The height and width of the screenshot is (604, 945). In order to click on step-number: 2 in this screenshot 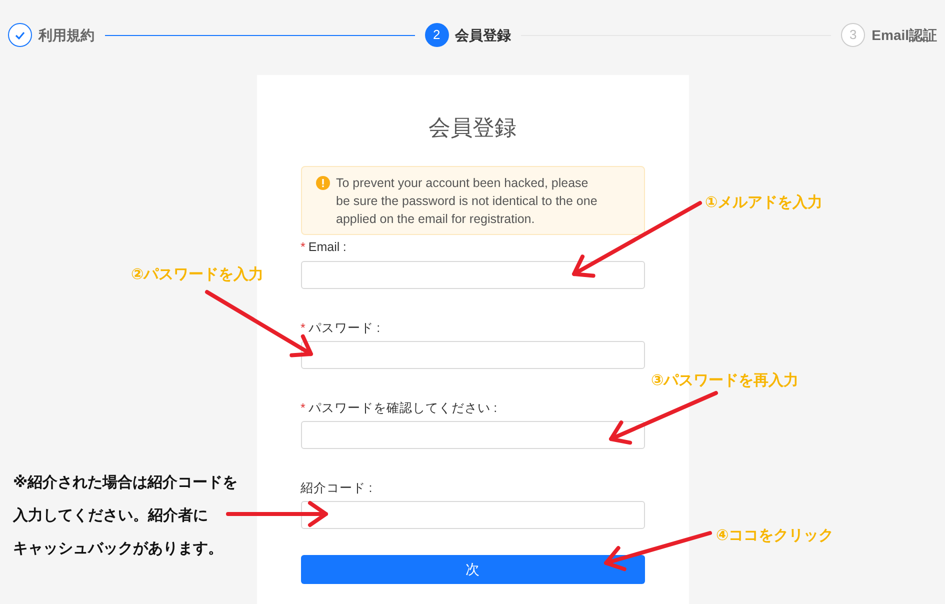, I will do `click(436, 35)`.